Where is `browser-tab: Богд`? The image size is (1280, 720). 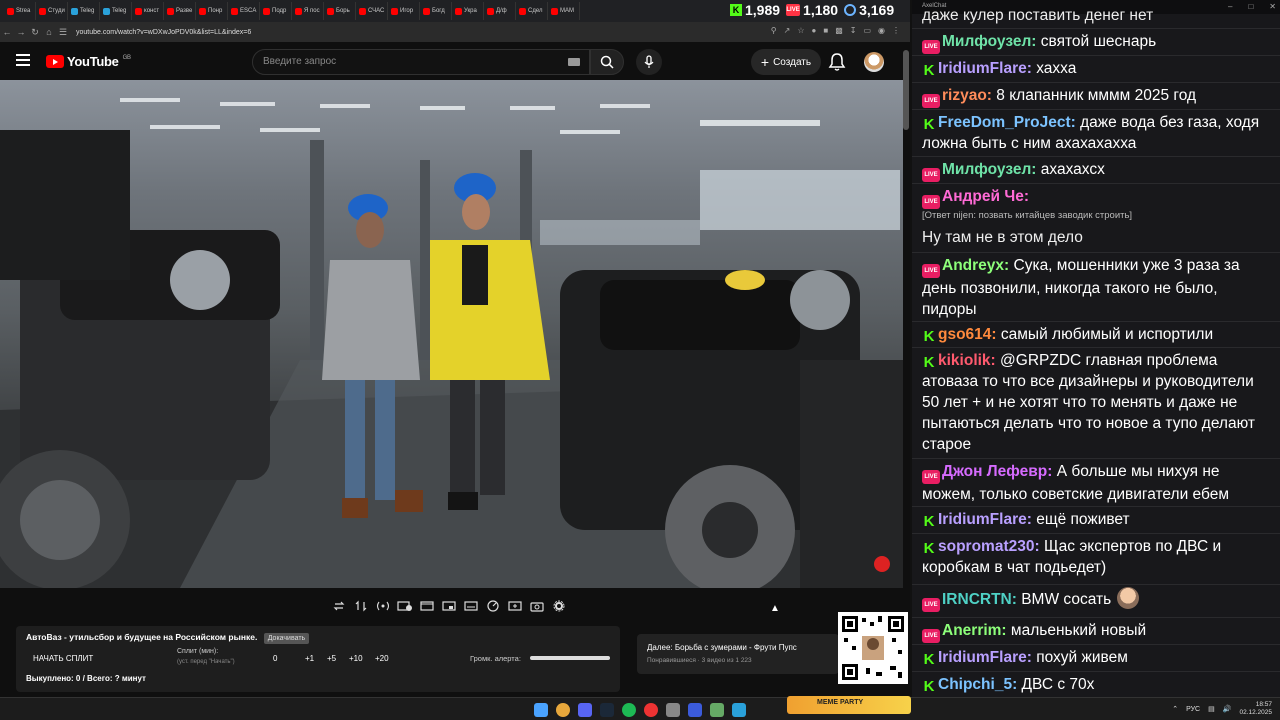
browser-tab: Богд is located at coordinates (436, 11).